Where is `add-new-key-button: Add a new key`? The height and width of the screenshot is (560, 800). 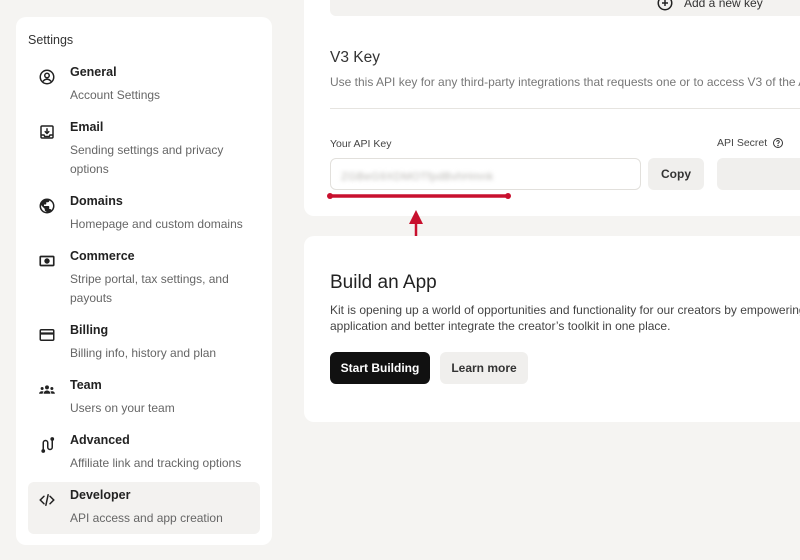 add-new-key-button: Add a new key is located at coordinates (709, 6).